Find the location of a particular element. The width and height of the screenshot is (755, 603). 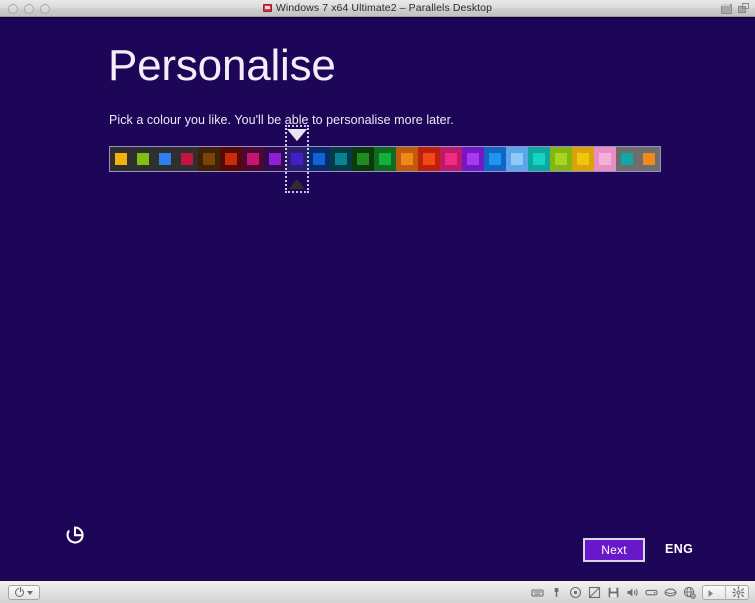

colour-swatch-green is located at coordinates (385, 159).